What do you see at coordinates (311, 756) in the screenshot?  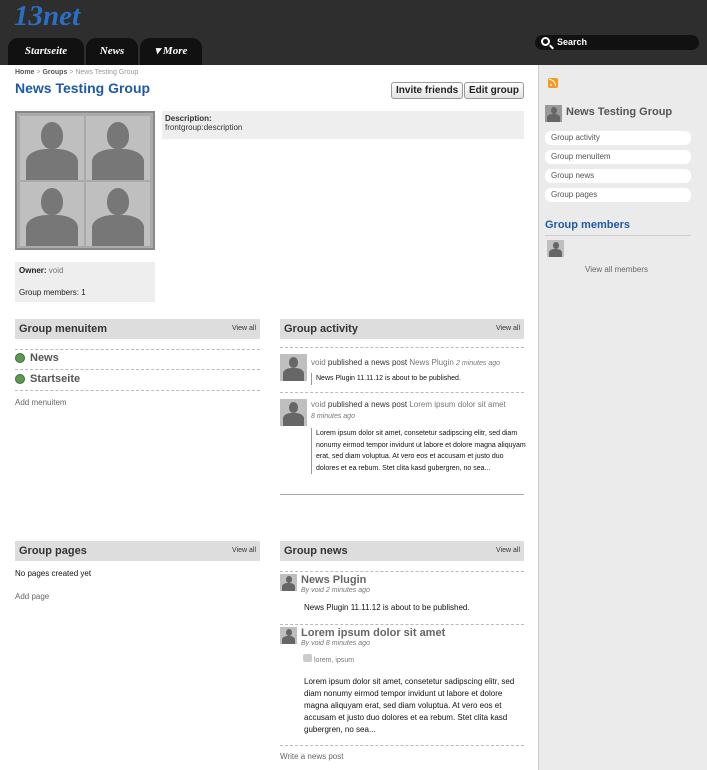 I see `write-news-post-link: Write a news post` at bounding box center [311, 756].